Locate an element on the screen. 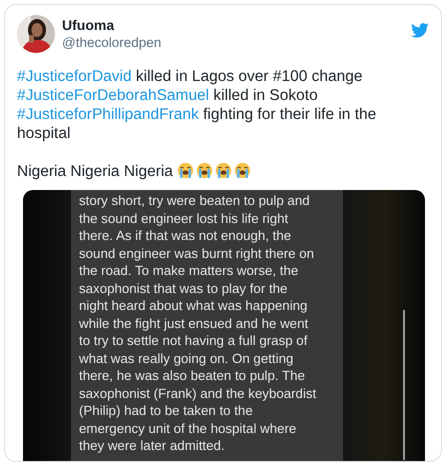  author-handle: @thecoloredpen is located at coordinates (236, 42).